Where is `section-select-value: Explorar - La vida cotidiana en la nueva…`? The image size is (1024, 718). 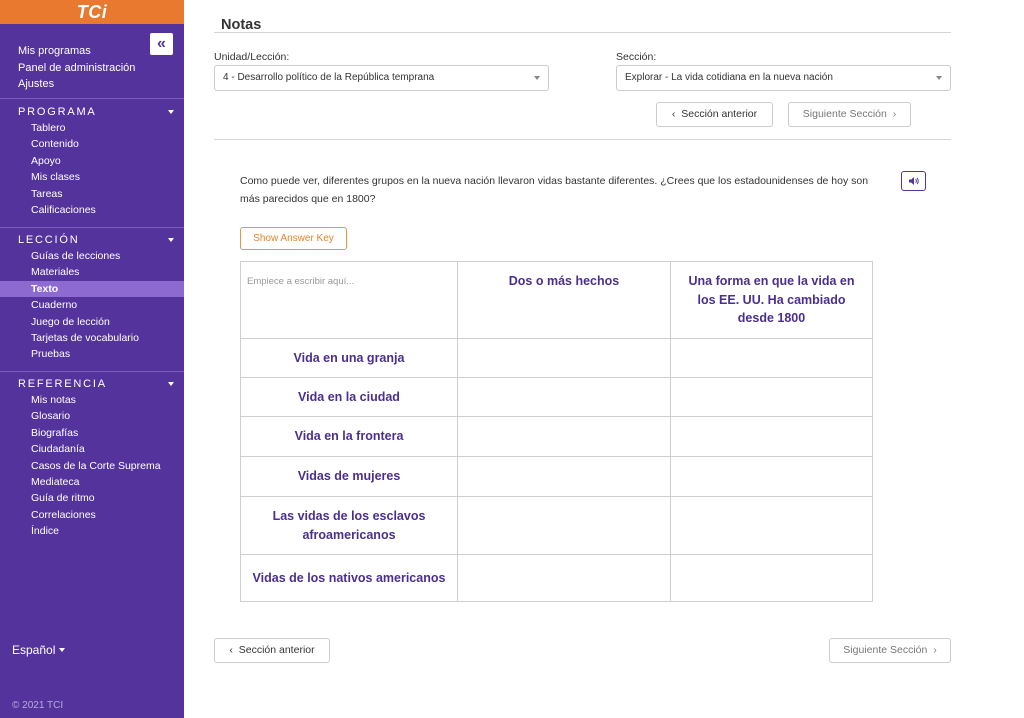 section-select-value: Explorar - La vida cotidiana en la nueva… is located at coordinates (729, 77).